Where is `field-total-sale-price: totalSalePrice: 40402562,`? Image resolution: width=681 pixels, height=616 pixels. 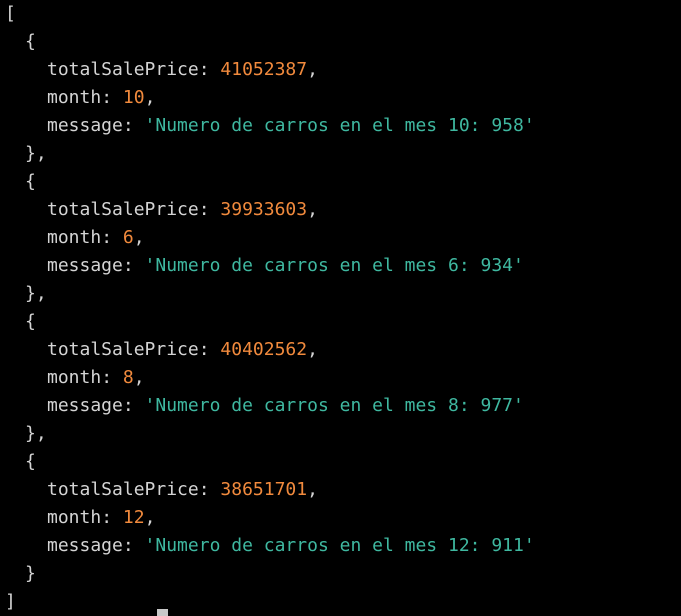 field-total-sale-price: totalSalePrice: 40402562, is located at coordinates (340, 350).